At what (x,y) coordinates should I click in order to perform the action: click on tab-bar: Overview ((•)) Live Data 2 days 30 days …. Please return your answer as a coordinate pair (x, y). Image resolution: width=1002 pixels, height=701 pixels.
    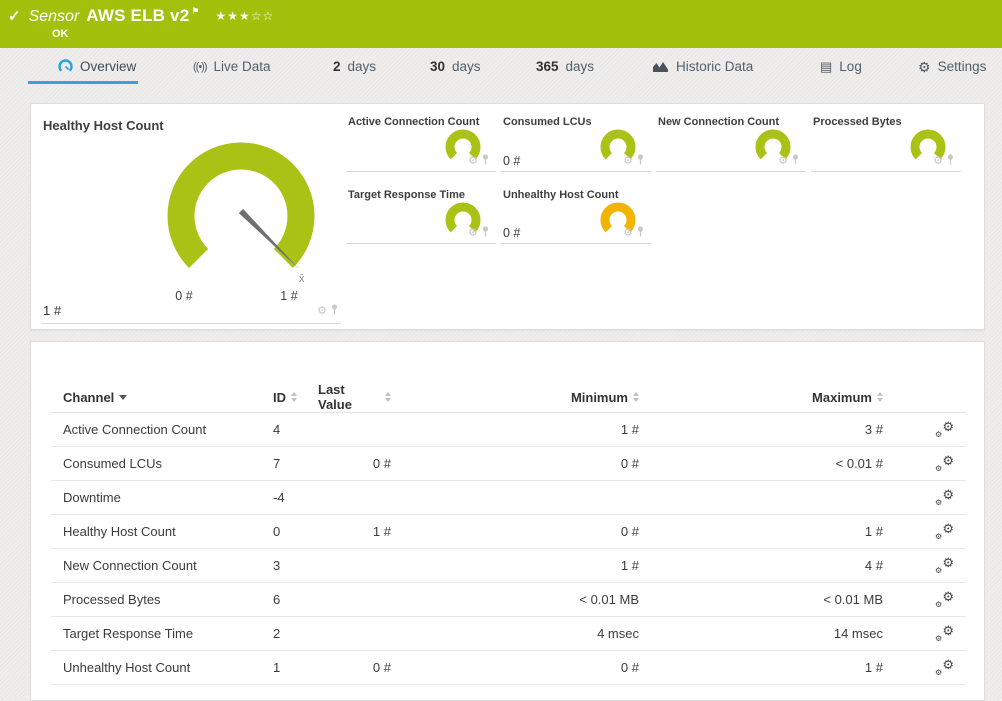
    Looking at the image, I should click on (501, 70).